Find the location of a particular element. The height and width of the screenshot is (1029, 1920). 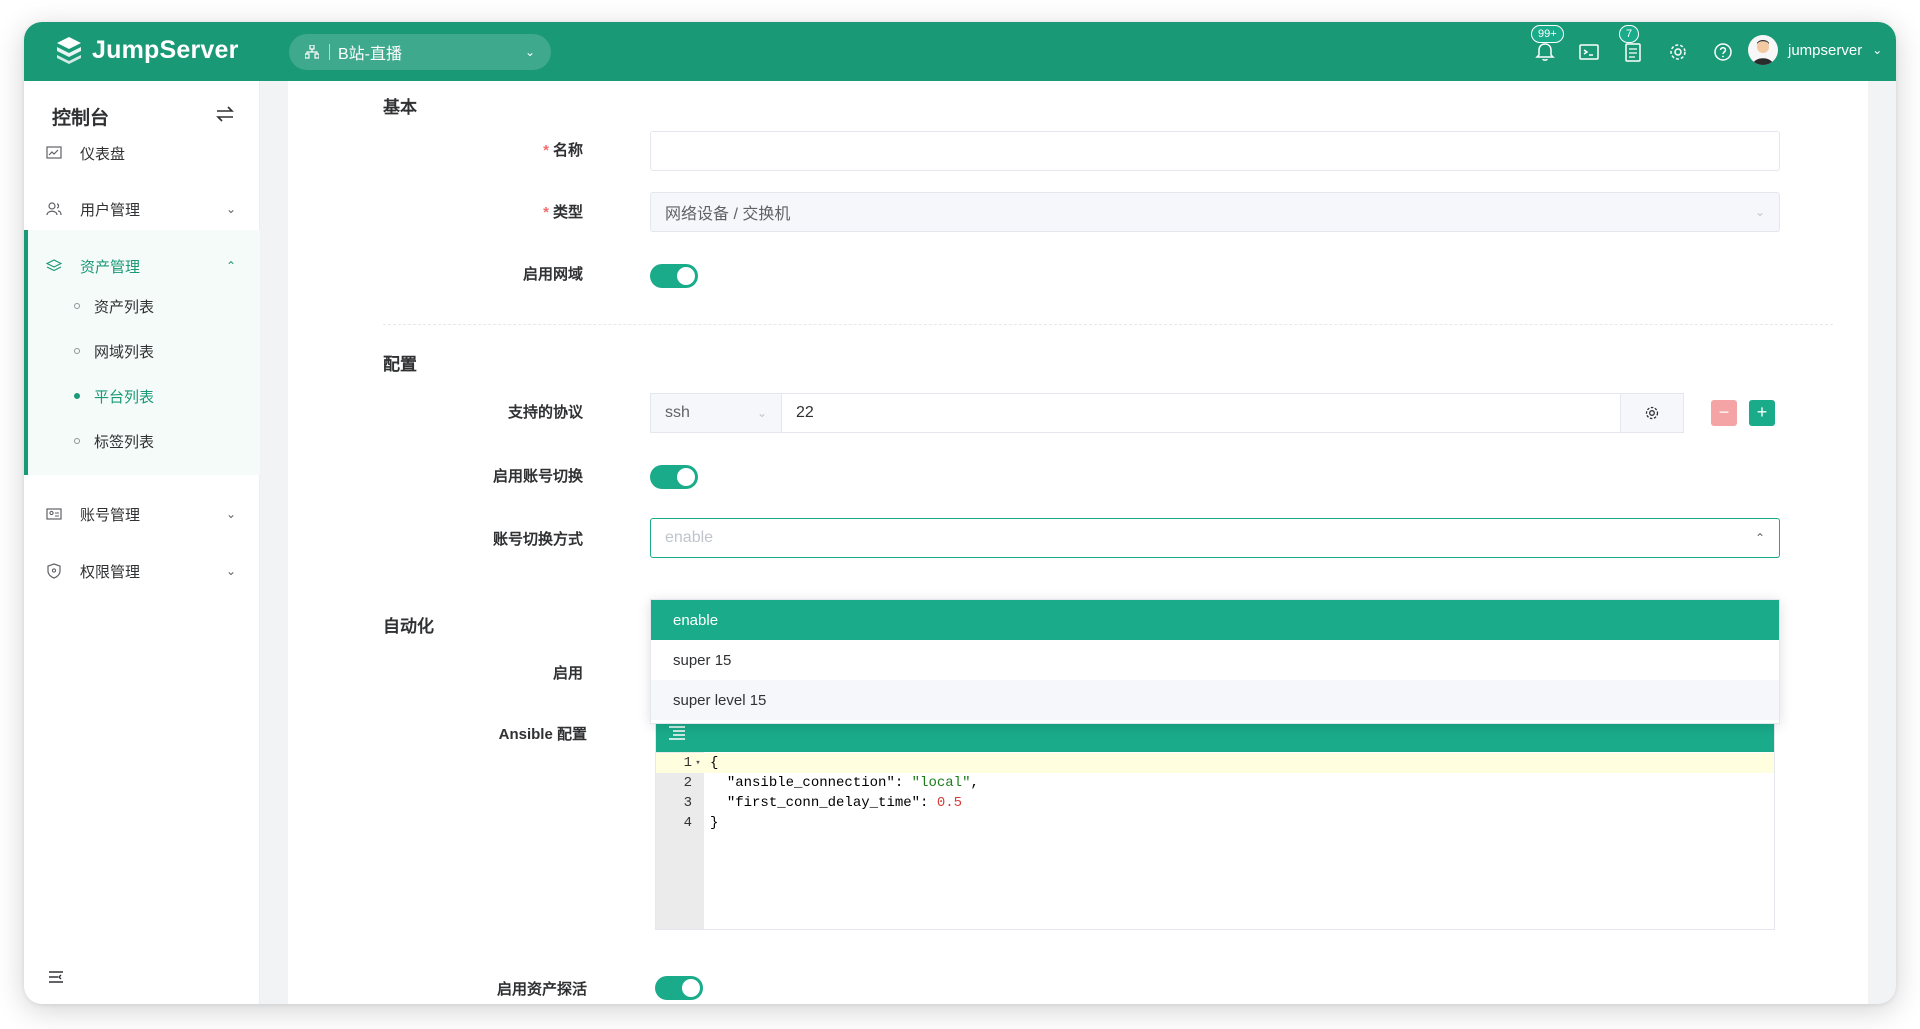

sidebar-item-label: 资产管理 is located at coordinates (110, 267).